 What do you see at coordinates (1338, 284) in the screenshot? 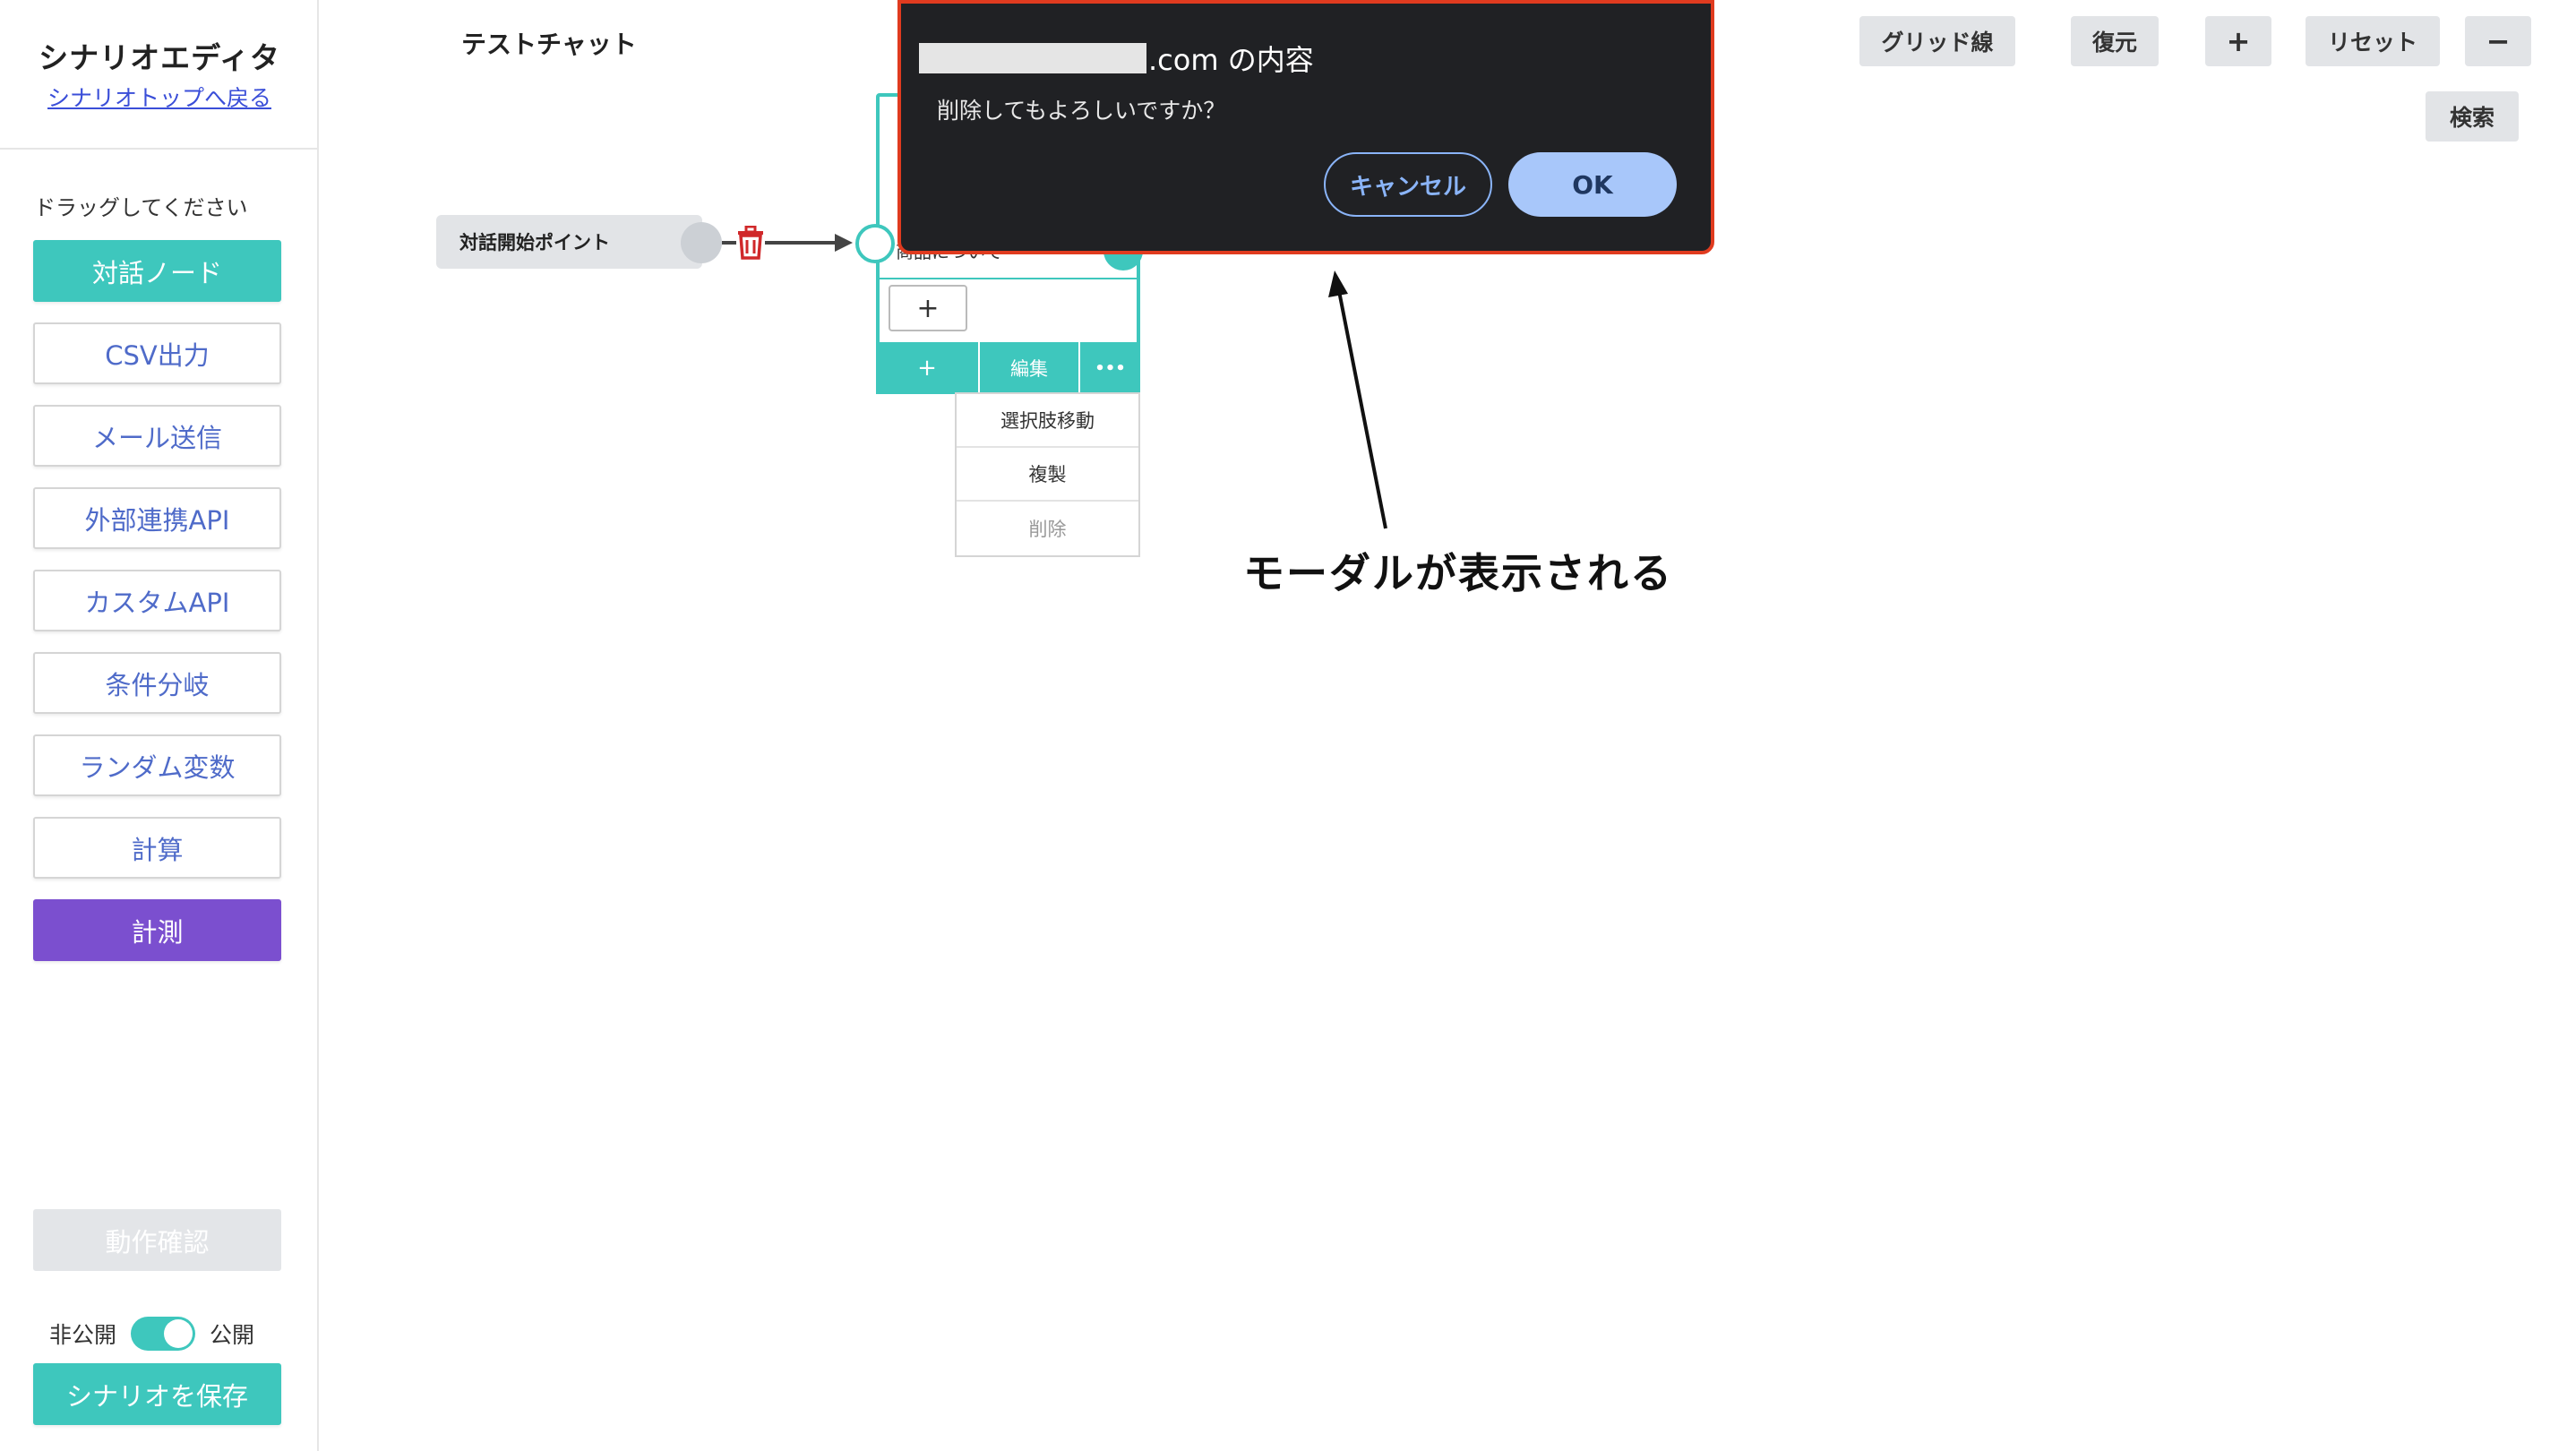
I see `annotation-arrowhead` at bounding box center [1338, 284].